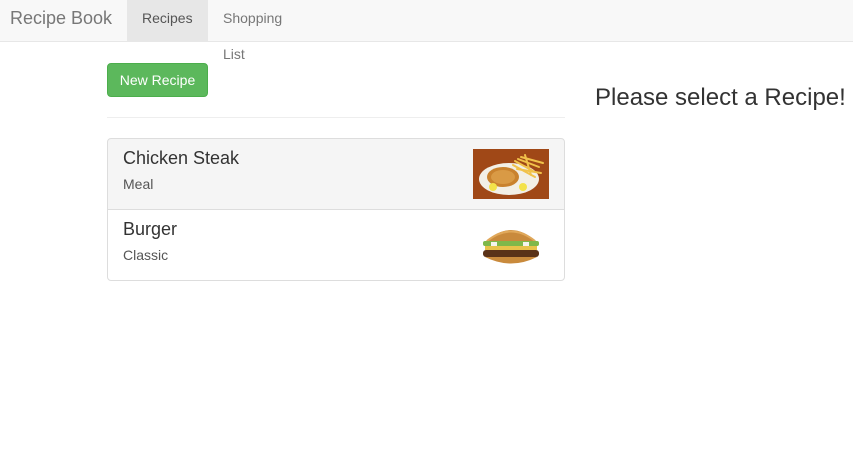  Describe the element at coordinates (167, 21) in the screenshot. I see `tab-recipes: Recipes` at that location.